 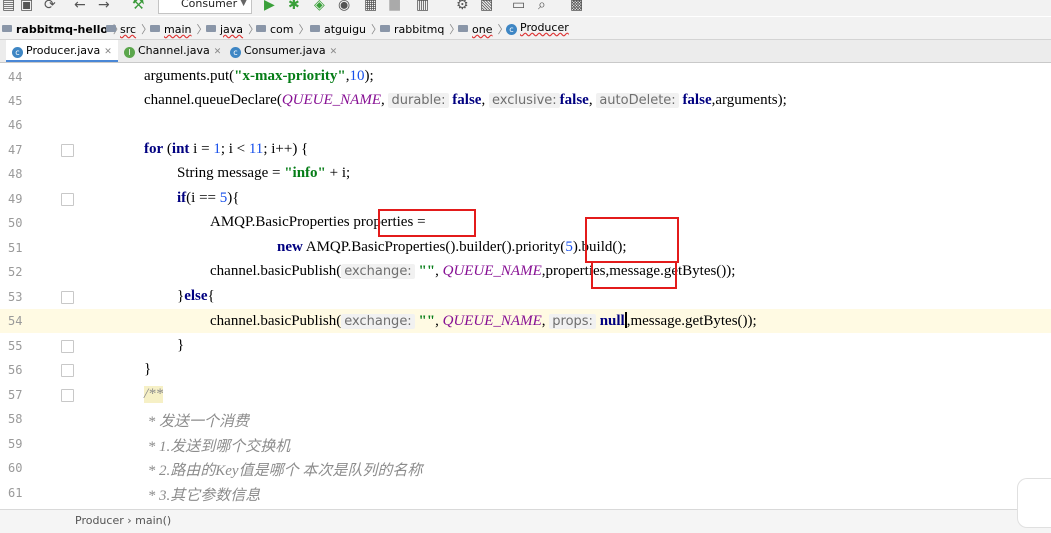 What do you see at coordinates (138, 7) in the screenshot?
I see `build-icon: ⚒` at bounding box center [138, 7].